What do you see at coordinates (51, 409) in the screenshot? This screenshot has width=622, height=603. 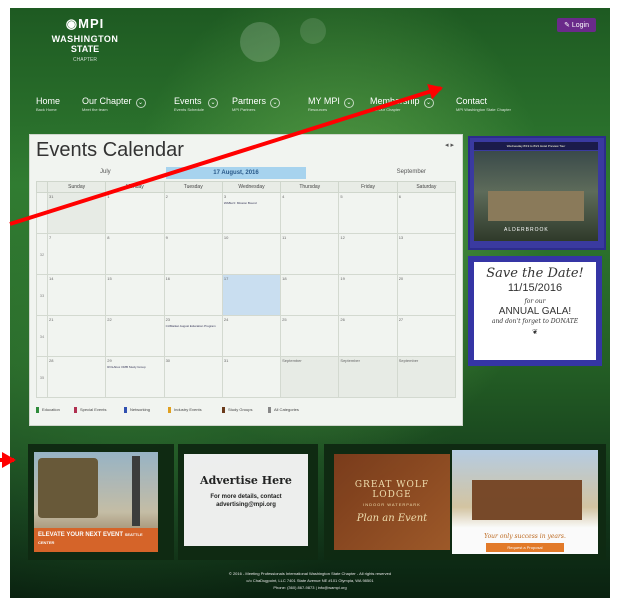 I see `legend-label: Education` at bounding box center [51, 409].